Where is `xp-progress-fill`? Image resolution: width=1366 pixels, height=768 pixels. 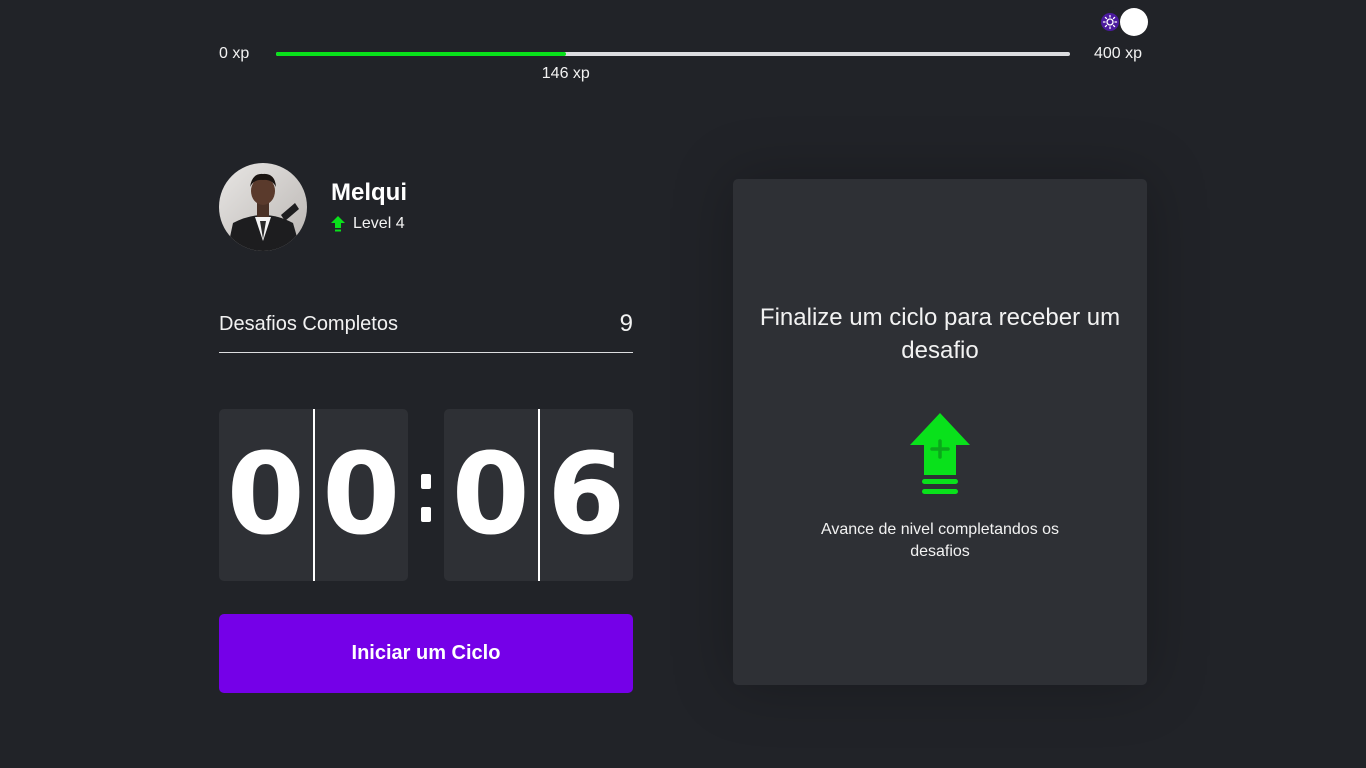
xp-progress-fill is located at coordinates (421, 54).